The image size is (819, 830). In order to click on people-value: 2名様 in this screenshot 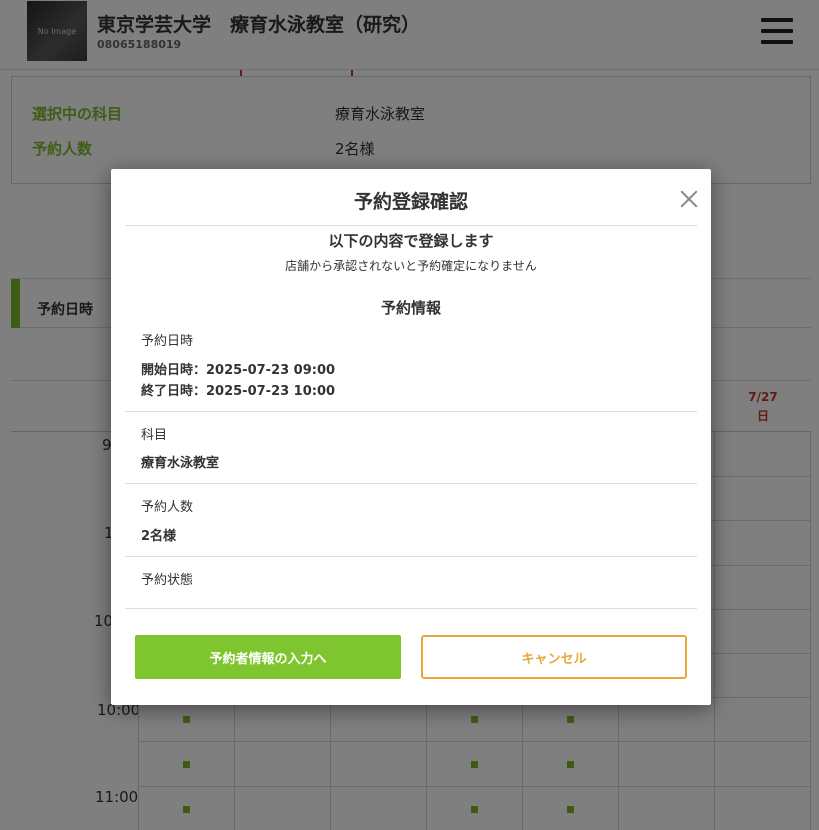, I will do `click(159, 536)`.